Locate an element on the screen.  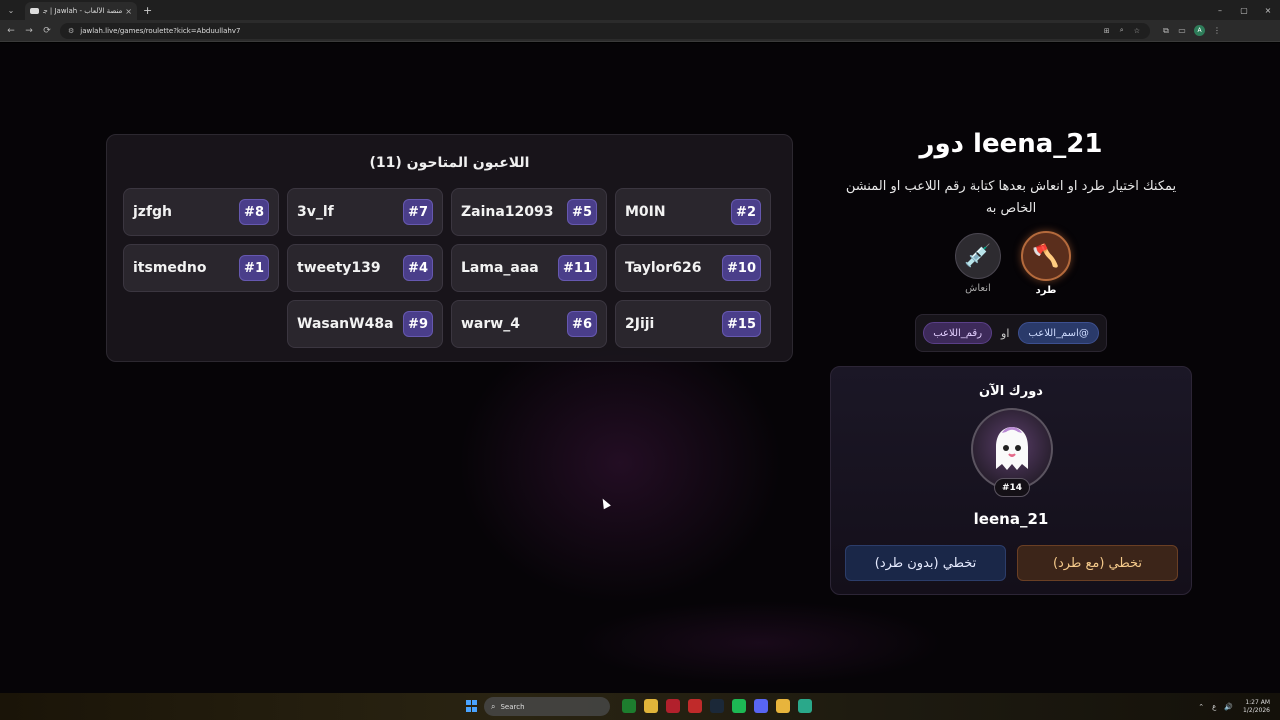
player-number-badge: #9 is located at coordinates (418, 324).